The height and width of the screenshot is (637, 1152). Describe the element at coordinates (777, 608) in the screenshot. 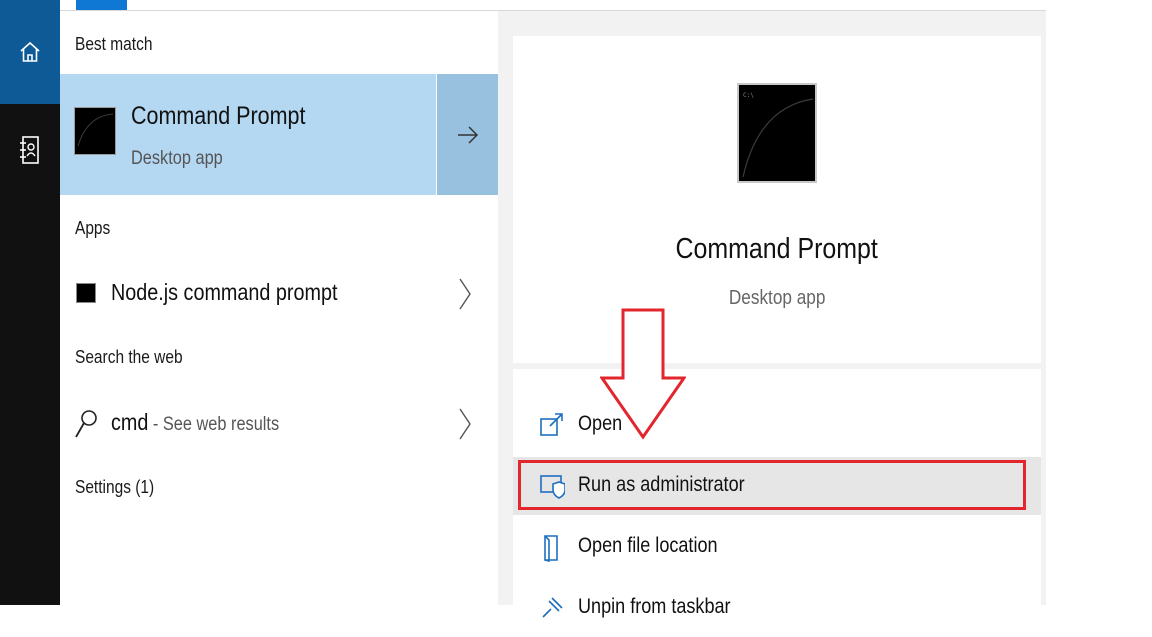

I see `action-unpin-from-taskbar: Unpin from taskbar` at that location.